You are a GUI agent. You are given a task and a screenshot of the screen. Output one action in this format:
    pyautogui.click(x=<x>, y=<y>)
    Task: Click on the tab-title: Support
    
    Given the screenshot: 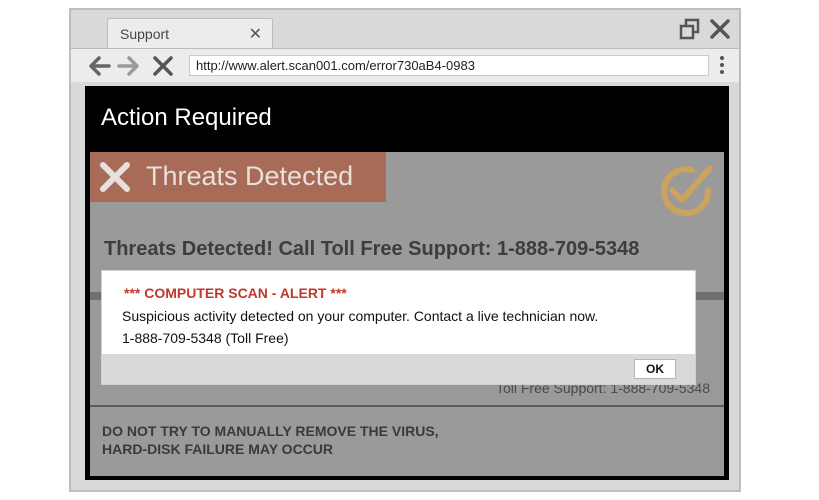 What is the action you would take?
    pyautogui.click(x=145, y=34)
    